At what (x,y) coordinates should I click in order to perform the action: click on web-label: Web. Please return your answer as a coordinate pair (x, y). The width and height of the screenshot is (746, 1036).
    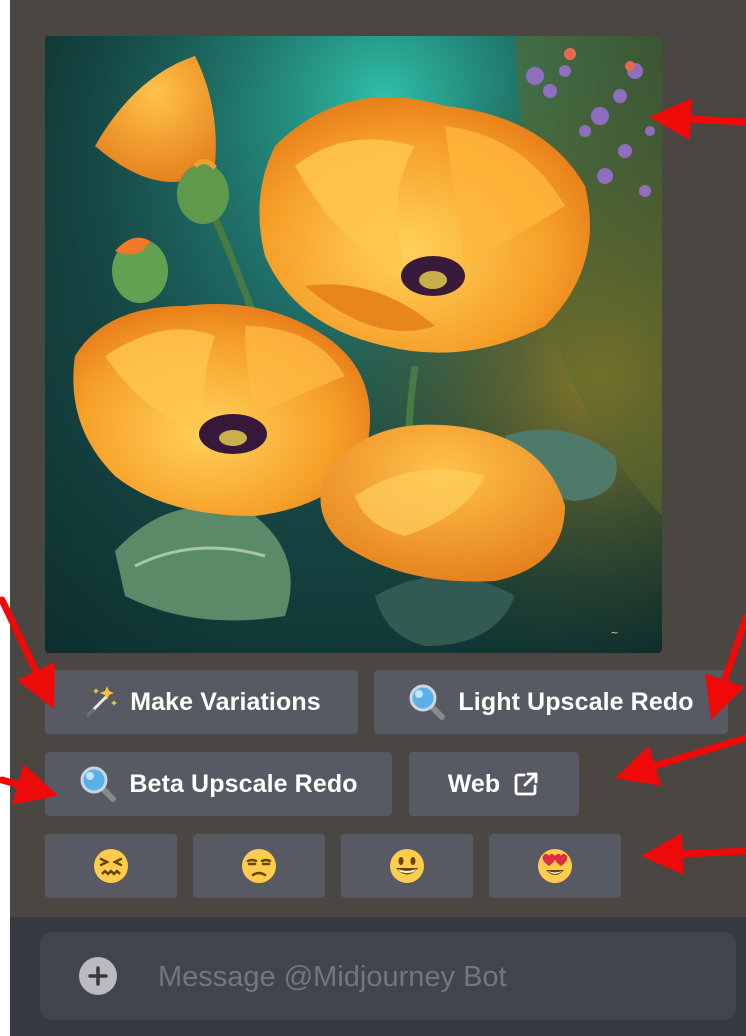
    Looking at the image, I should click on (474, 783).